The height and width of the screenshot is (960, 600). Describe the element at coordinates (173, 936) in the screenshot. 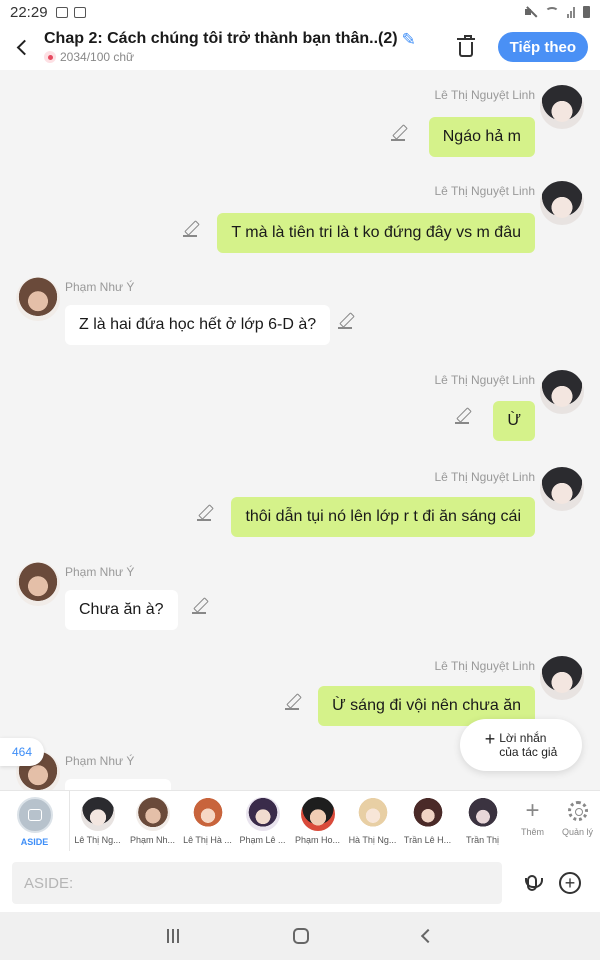

I see `recent-apps-button` at that location.